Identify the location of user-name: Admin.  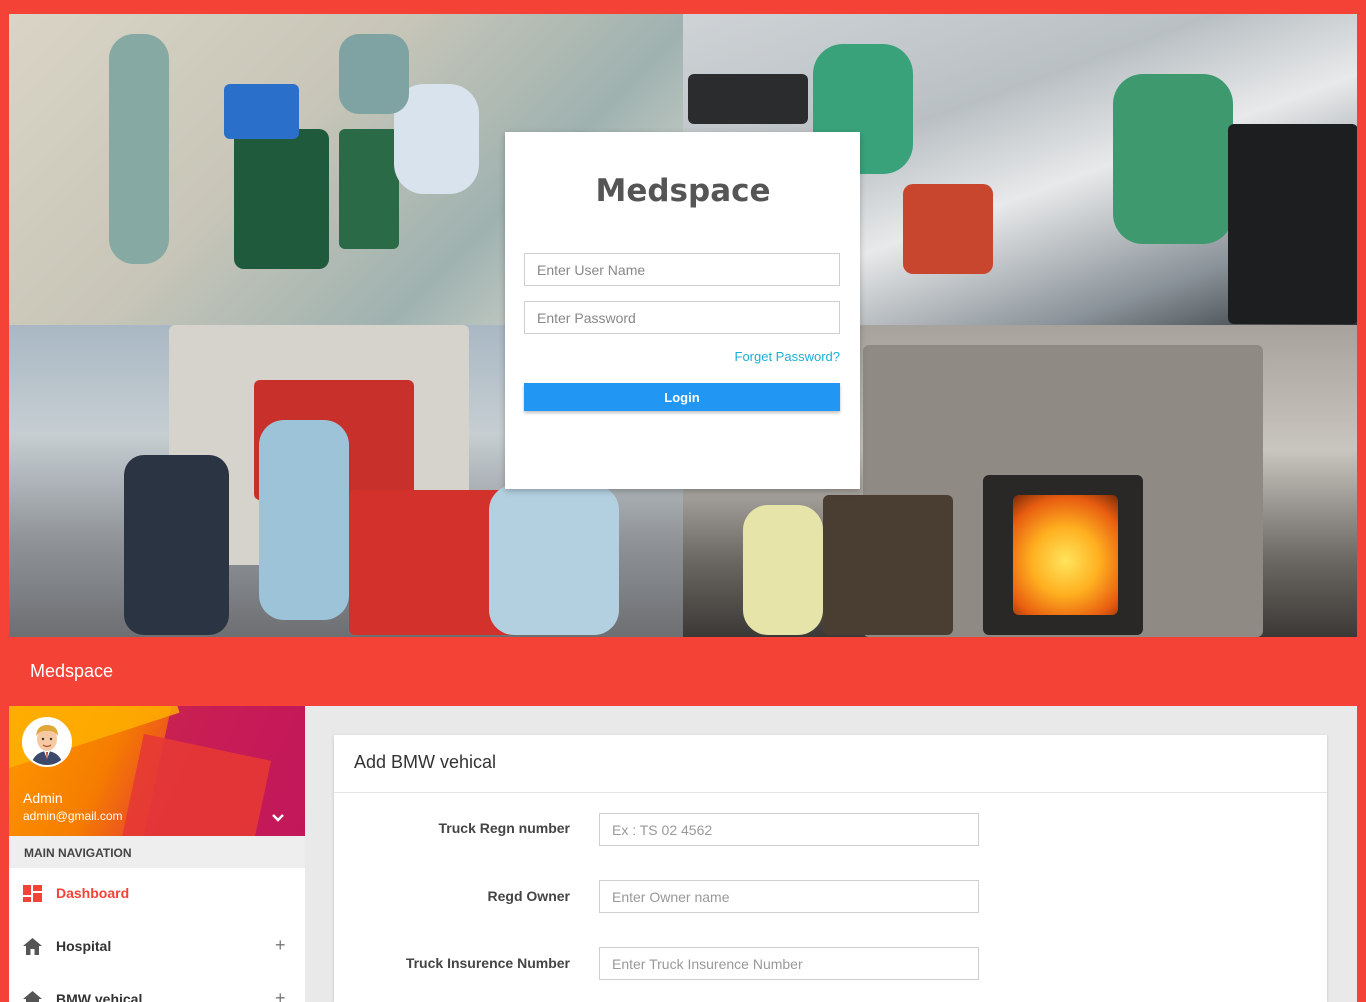
(43, 798).